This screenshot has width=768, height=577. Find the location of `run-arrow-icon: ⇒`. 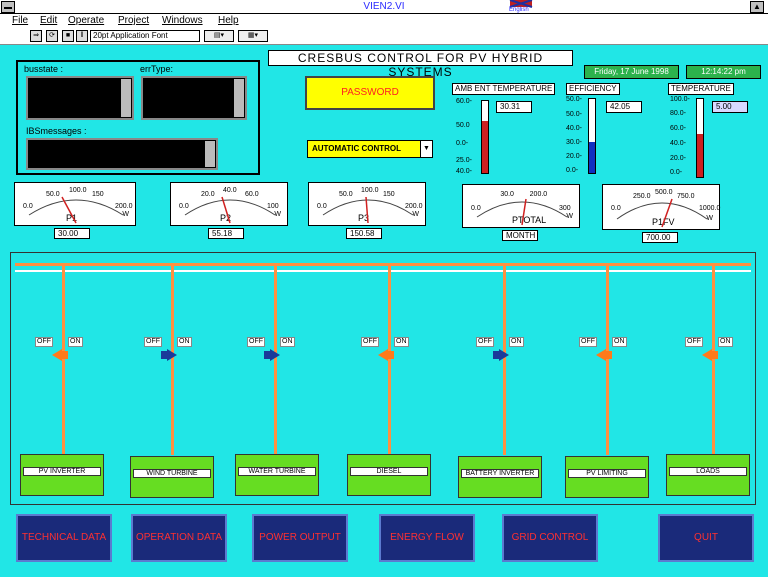

run-arrow-icon: ⇒ is located at coordinates (36, 36).